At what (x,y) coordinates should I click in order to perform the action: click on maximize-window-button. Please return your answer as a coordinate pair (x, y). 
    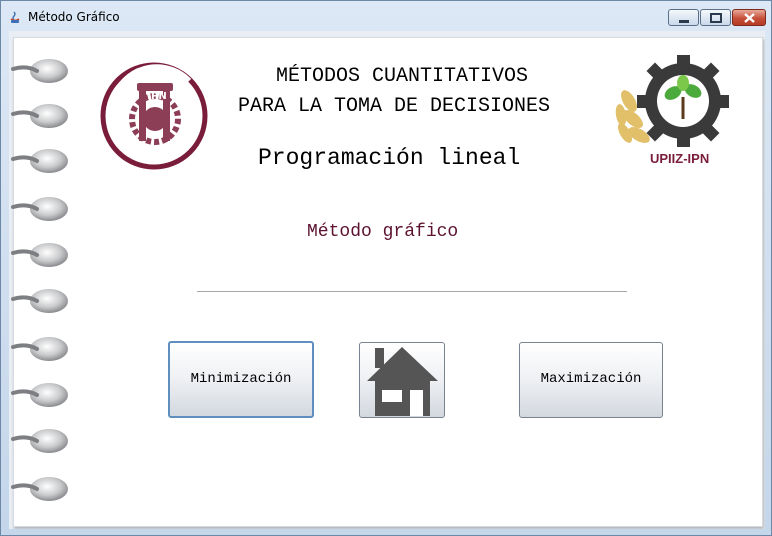
    Looking at the image, I should click on (715, 17).